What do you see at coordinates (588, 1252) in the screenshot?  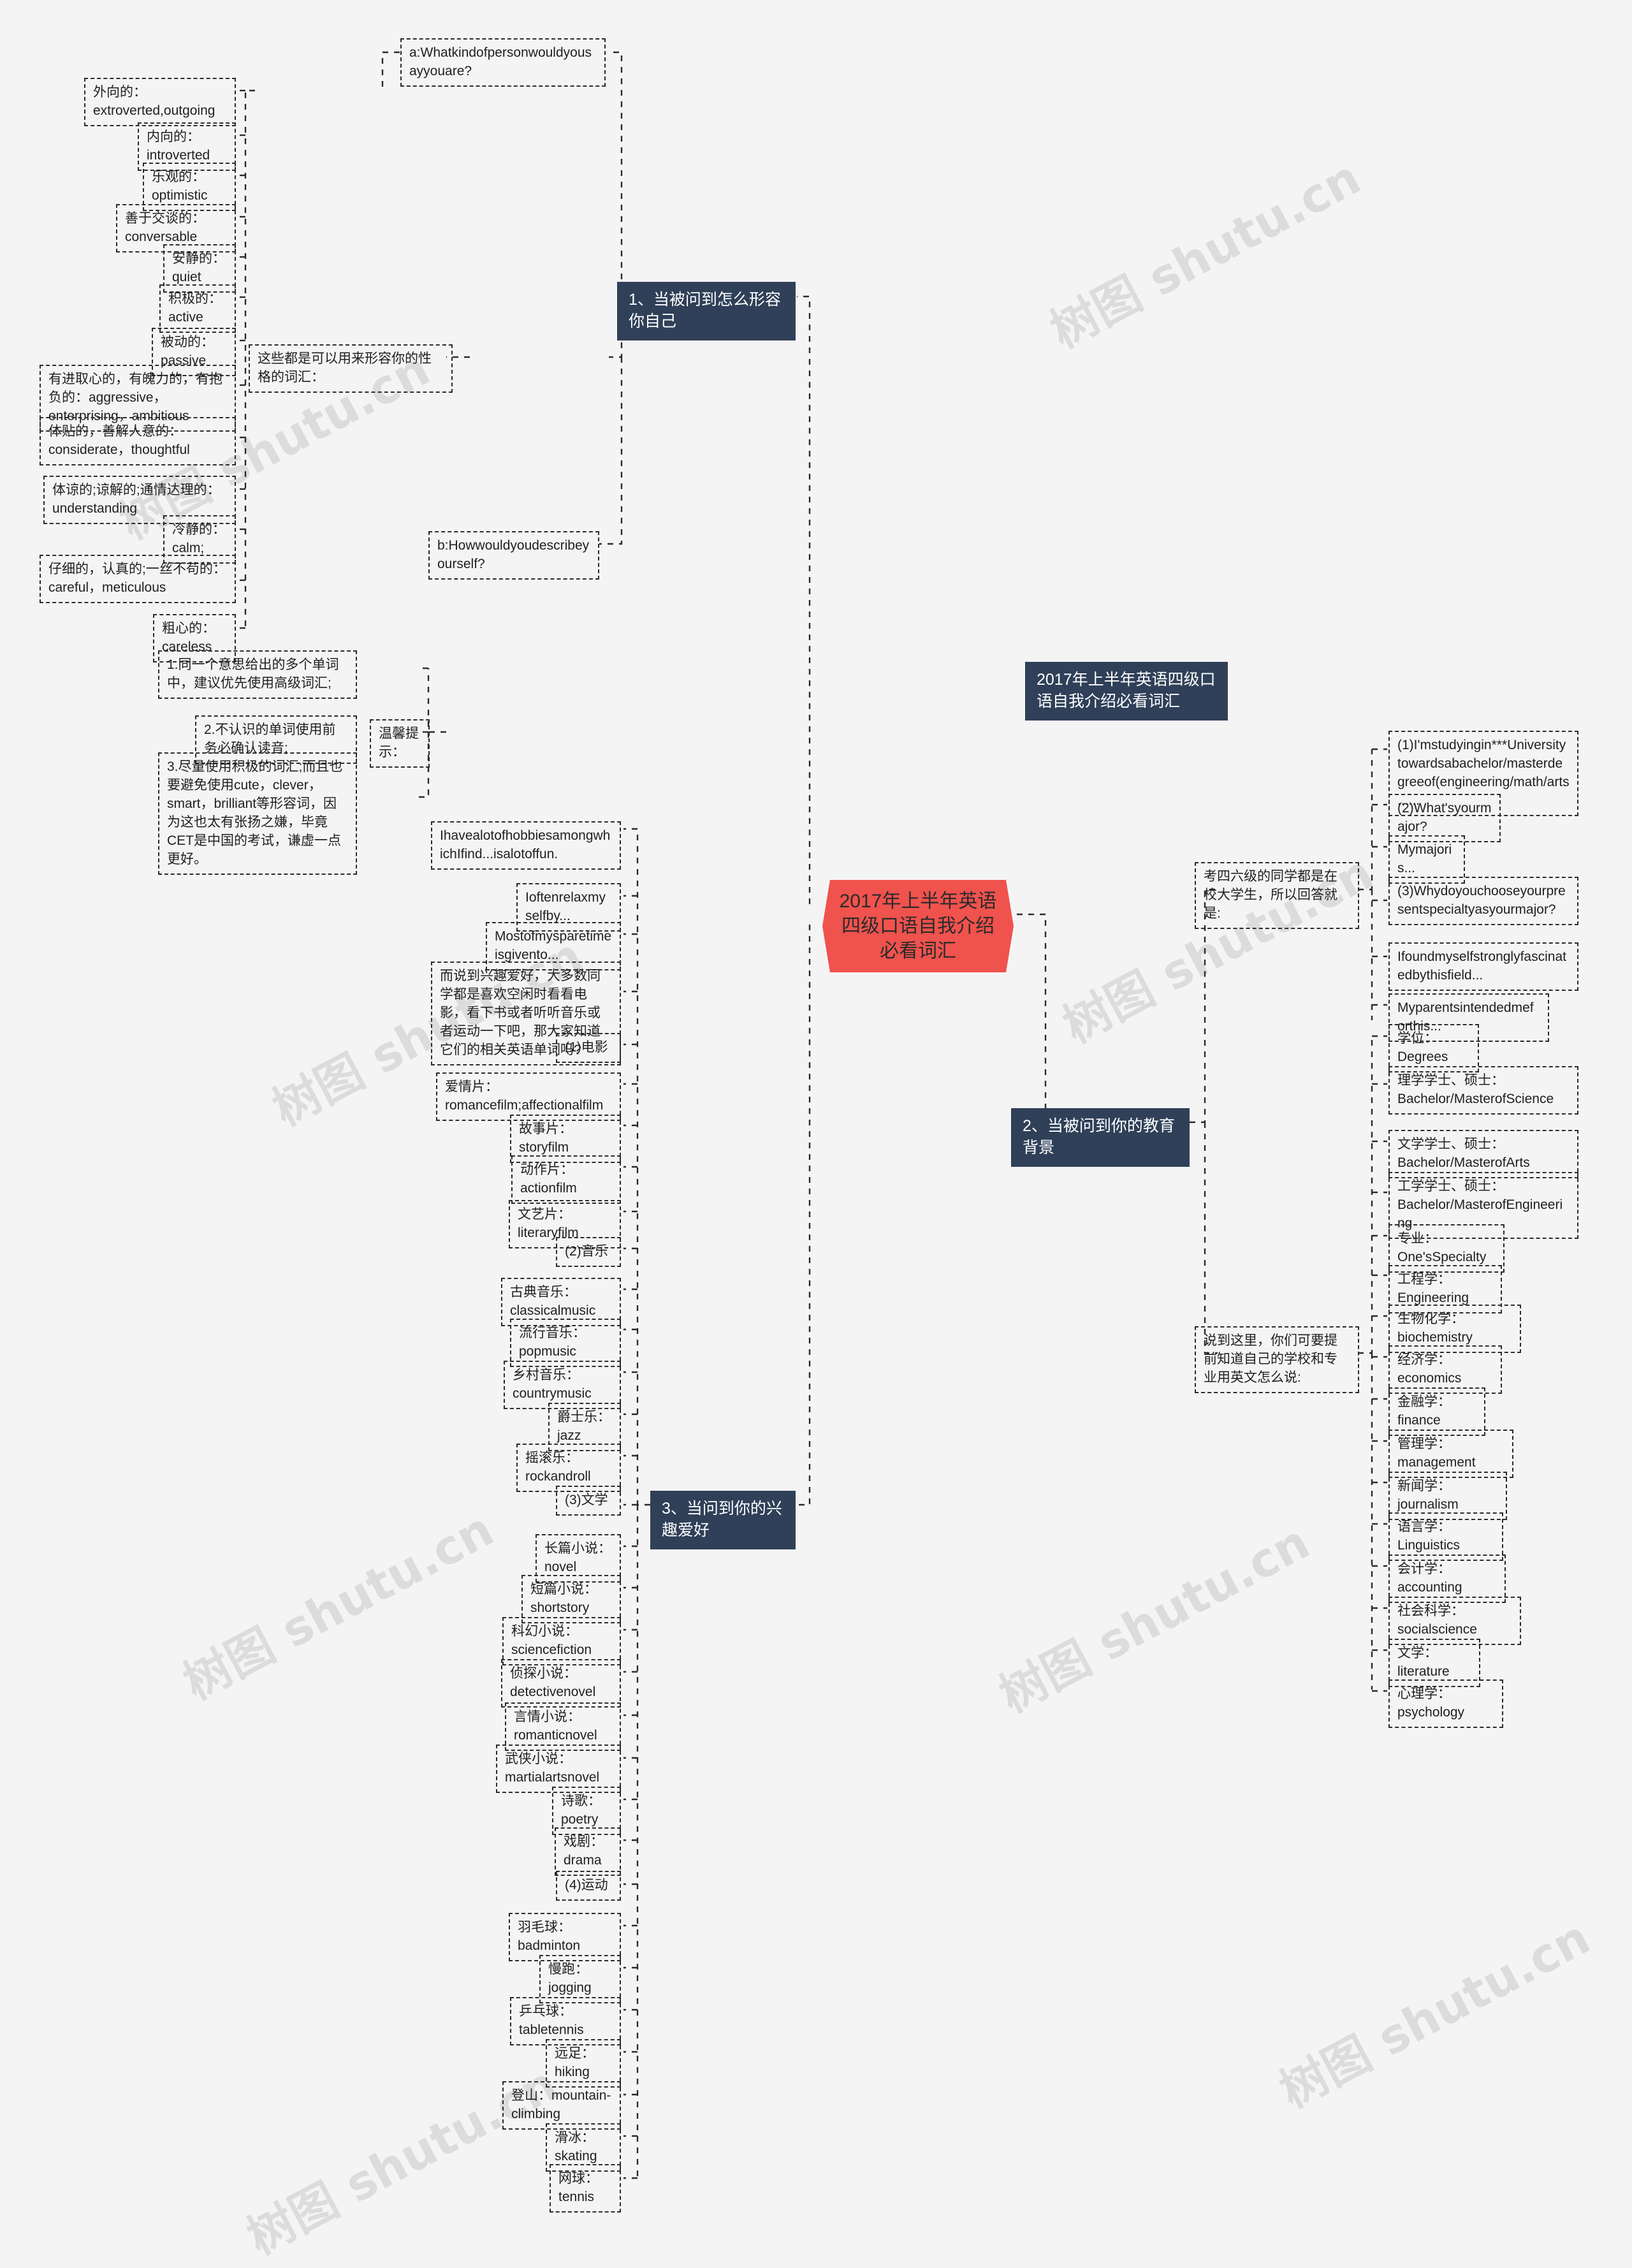 I see `branch3-group-label: (2)音乐` at bounding box center [588, 1252].